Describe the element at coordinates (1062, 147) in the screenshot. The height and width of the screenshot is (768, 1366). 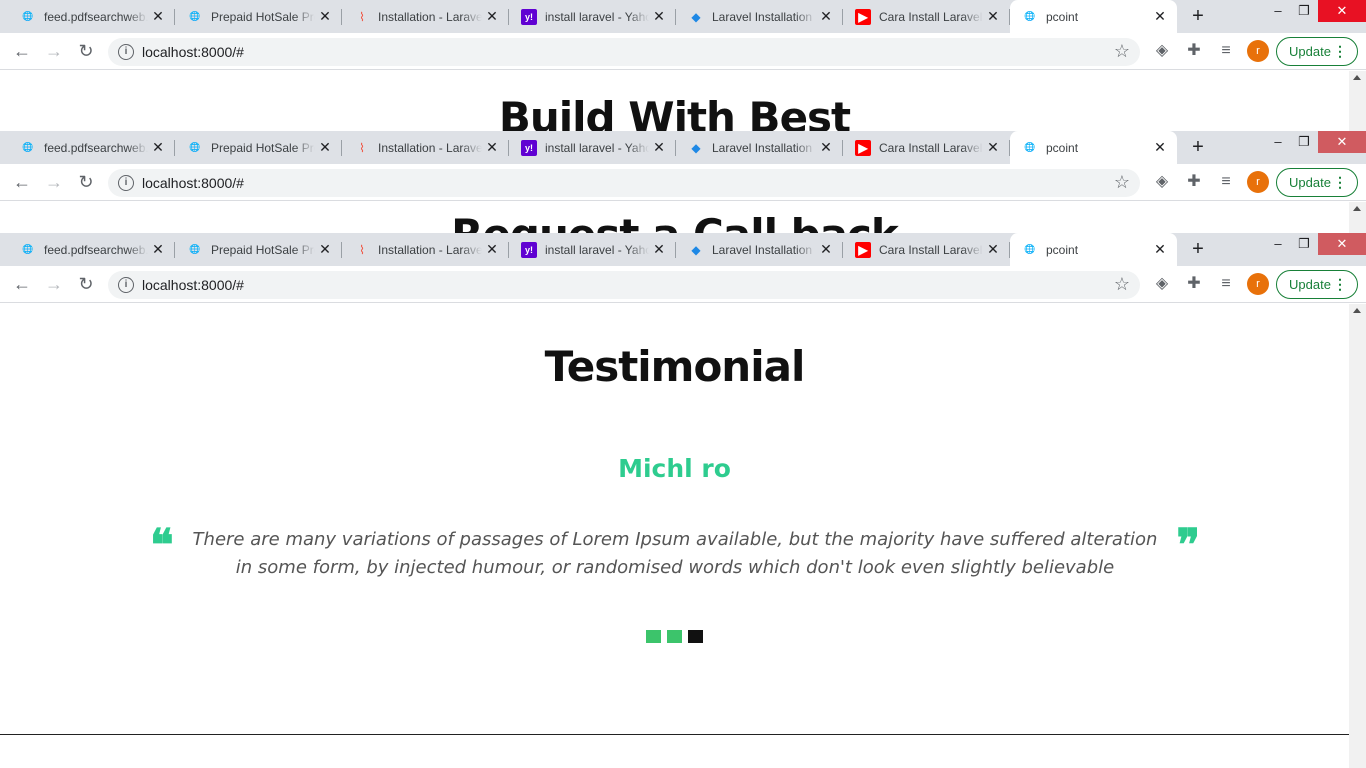
I see `tab-title: pcoint` at that location.